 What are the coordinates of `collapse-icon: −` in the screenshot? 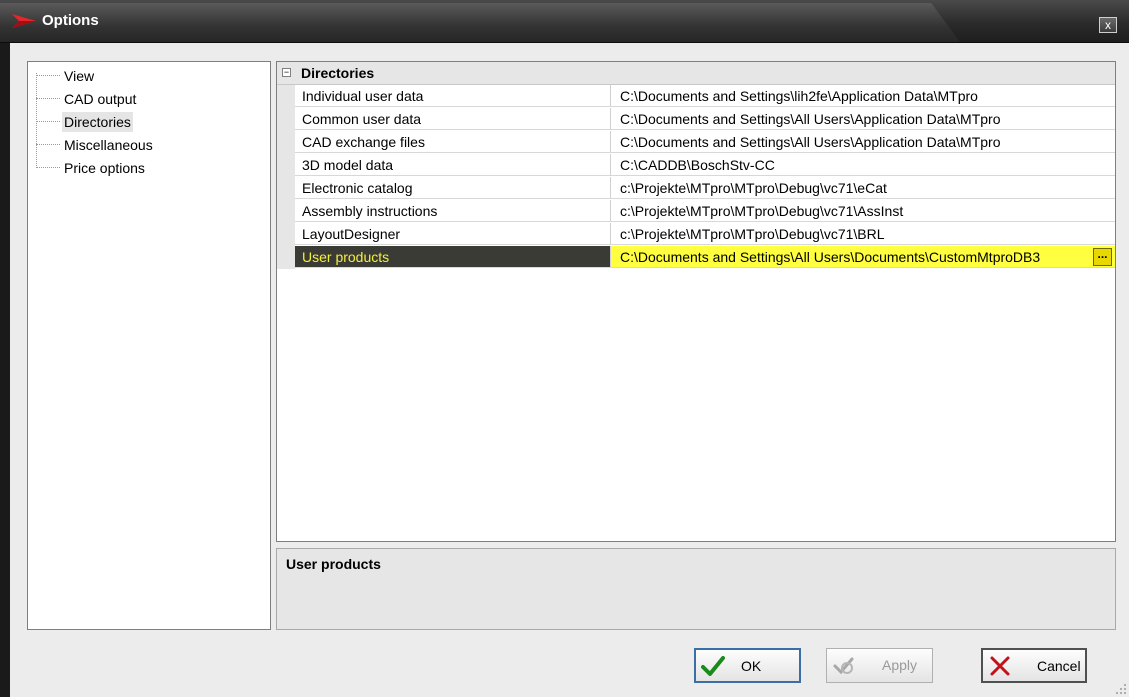 It's located at (286, 72).